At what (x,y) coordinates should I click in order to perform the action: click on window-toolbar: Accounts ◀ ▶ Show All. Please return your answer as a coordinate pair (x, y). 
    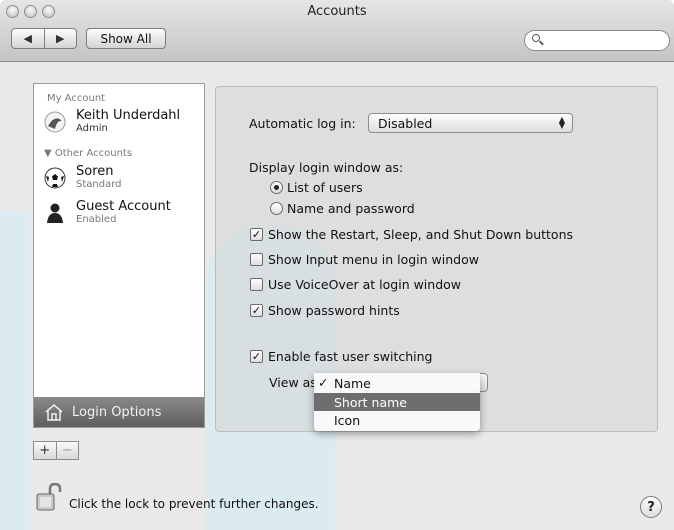
    Looking at the image, I should click on (337, 31).